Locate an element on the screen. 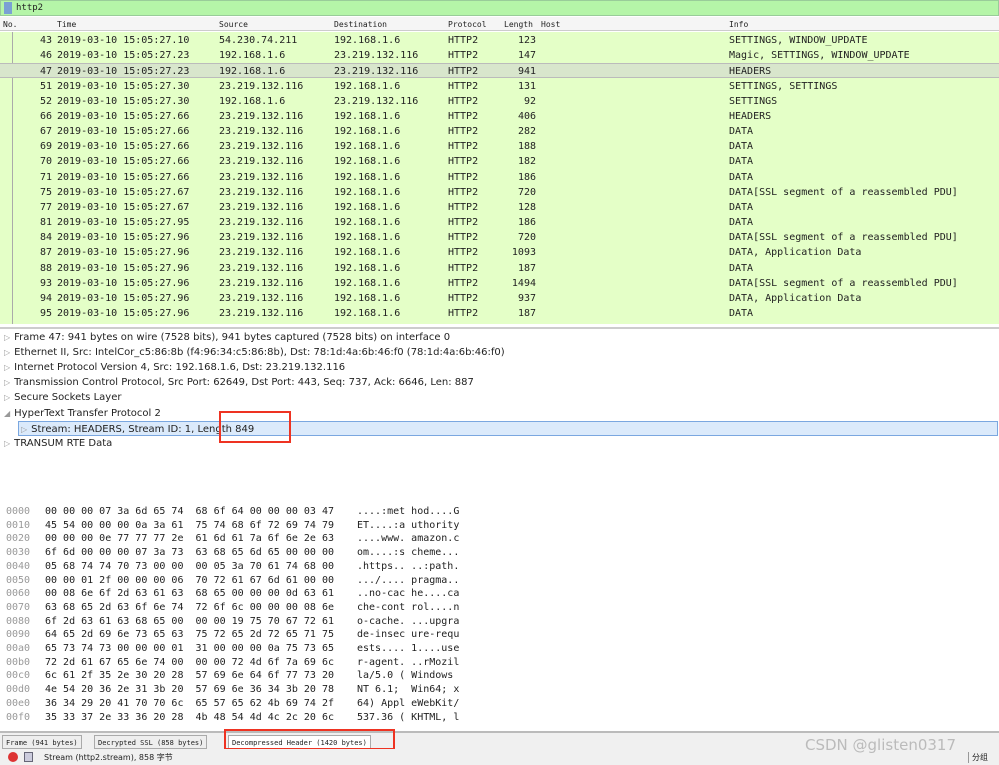 Image resolution: width=999 pixels, height=765 pixels. hex-offset: 00c0 is located at coordinates (18, 676).